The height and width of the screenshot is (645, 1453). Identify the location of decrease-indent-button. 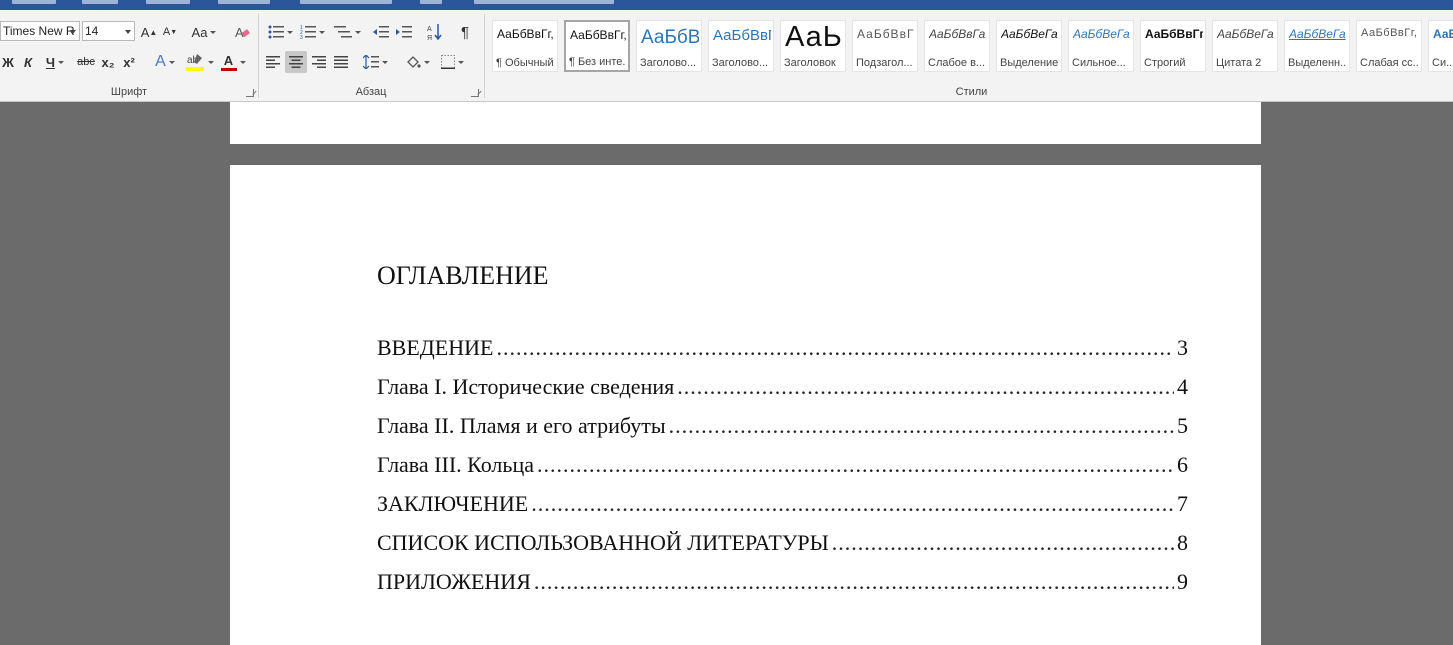
(381, 32).